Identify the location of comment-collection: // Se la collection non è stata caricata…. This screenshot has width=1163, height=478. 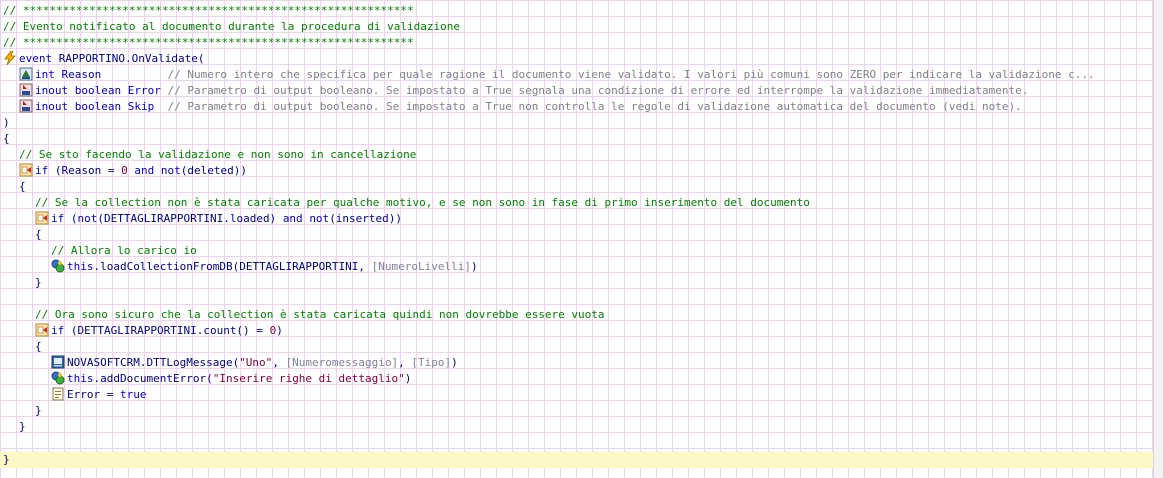
(422, 202).